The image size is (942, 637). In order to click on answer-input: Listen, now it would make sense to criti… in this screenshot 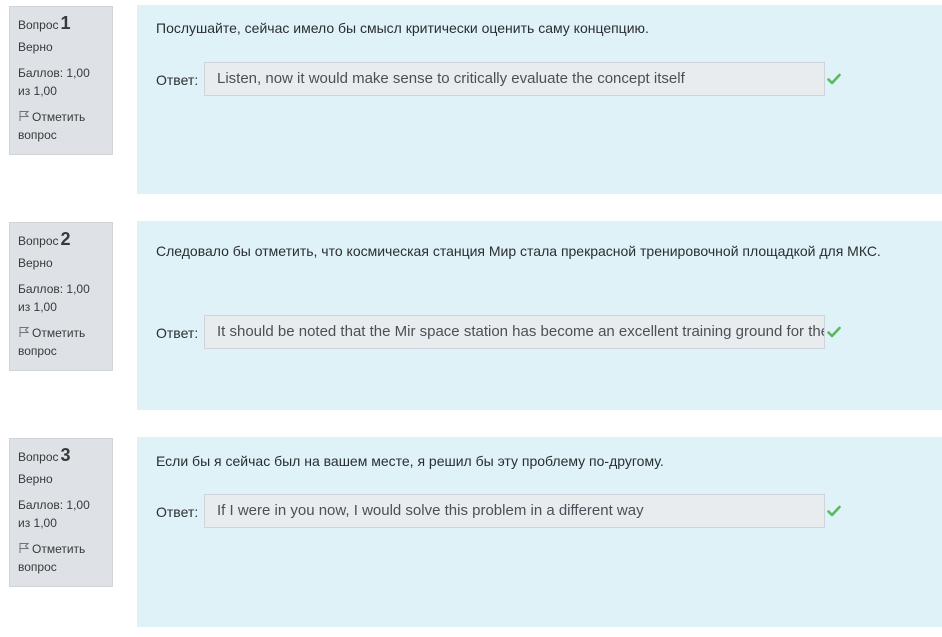, I will do `click(514, 79)`.